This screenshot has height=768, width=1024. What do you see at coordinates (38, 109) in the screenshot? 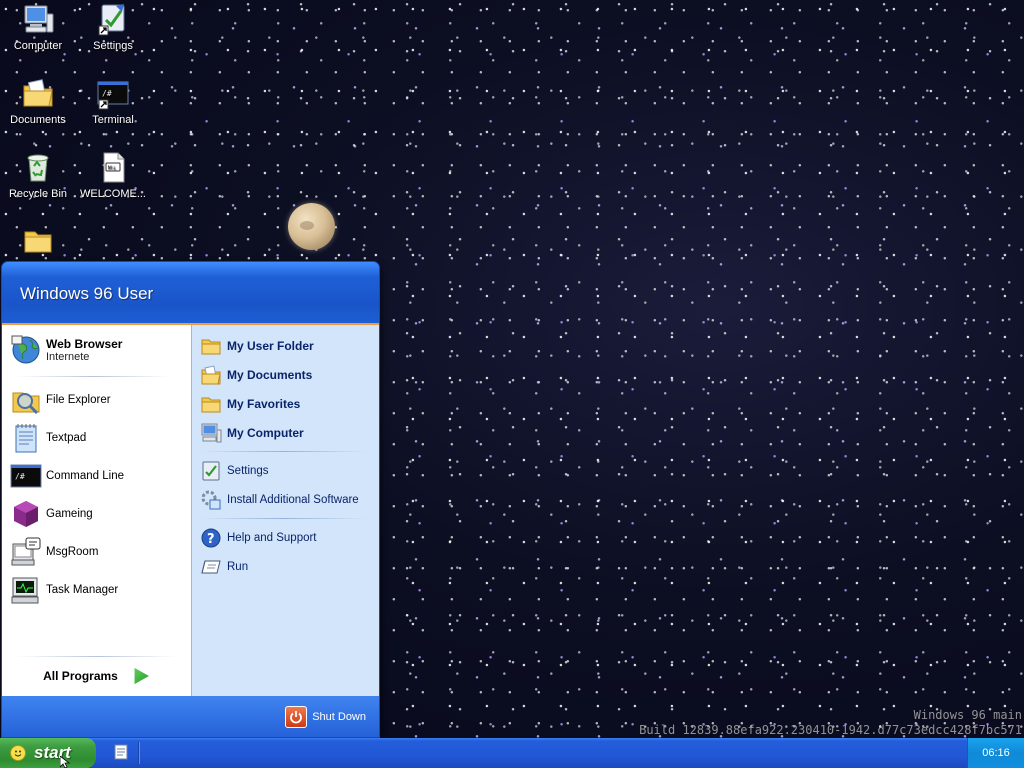
I see `desktop-icon-documents: Documents` at bounding box center [38, 109].